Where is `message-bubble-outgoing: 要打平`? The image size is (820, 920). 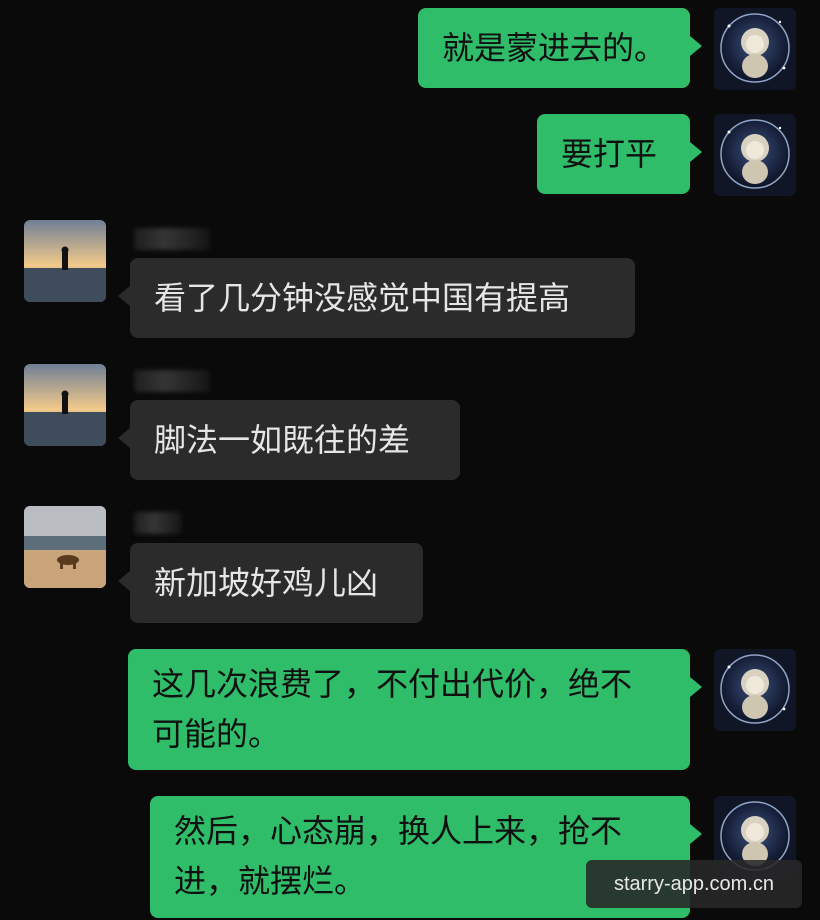 message-bubble-outgoing: 要打平 is located at coordinates (619, 154).